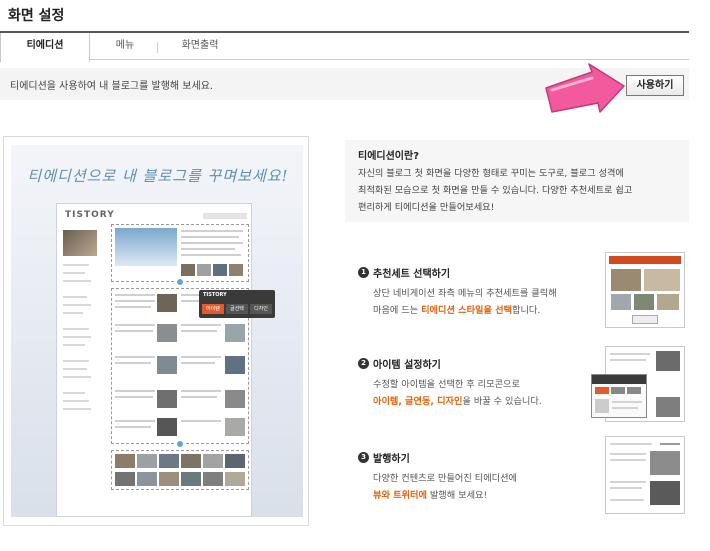 The width and height of the screenshot is (710, 551). What do you see at coordinates (645, 475) in the screenshot?
I see `step3-thumbnail` at bounding box center [645, 475].